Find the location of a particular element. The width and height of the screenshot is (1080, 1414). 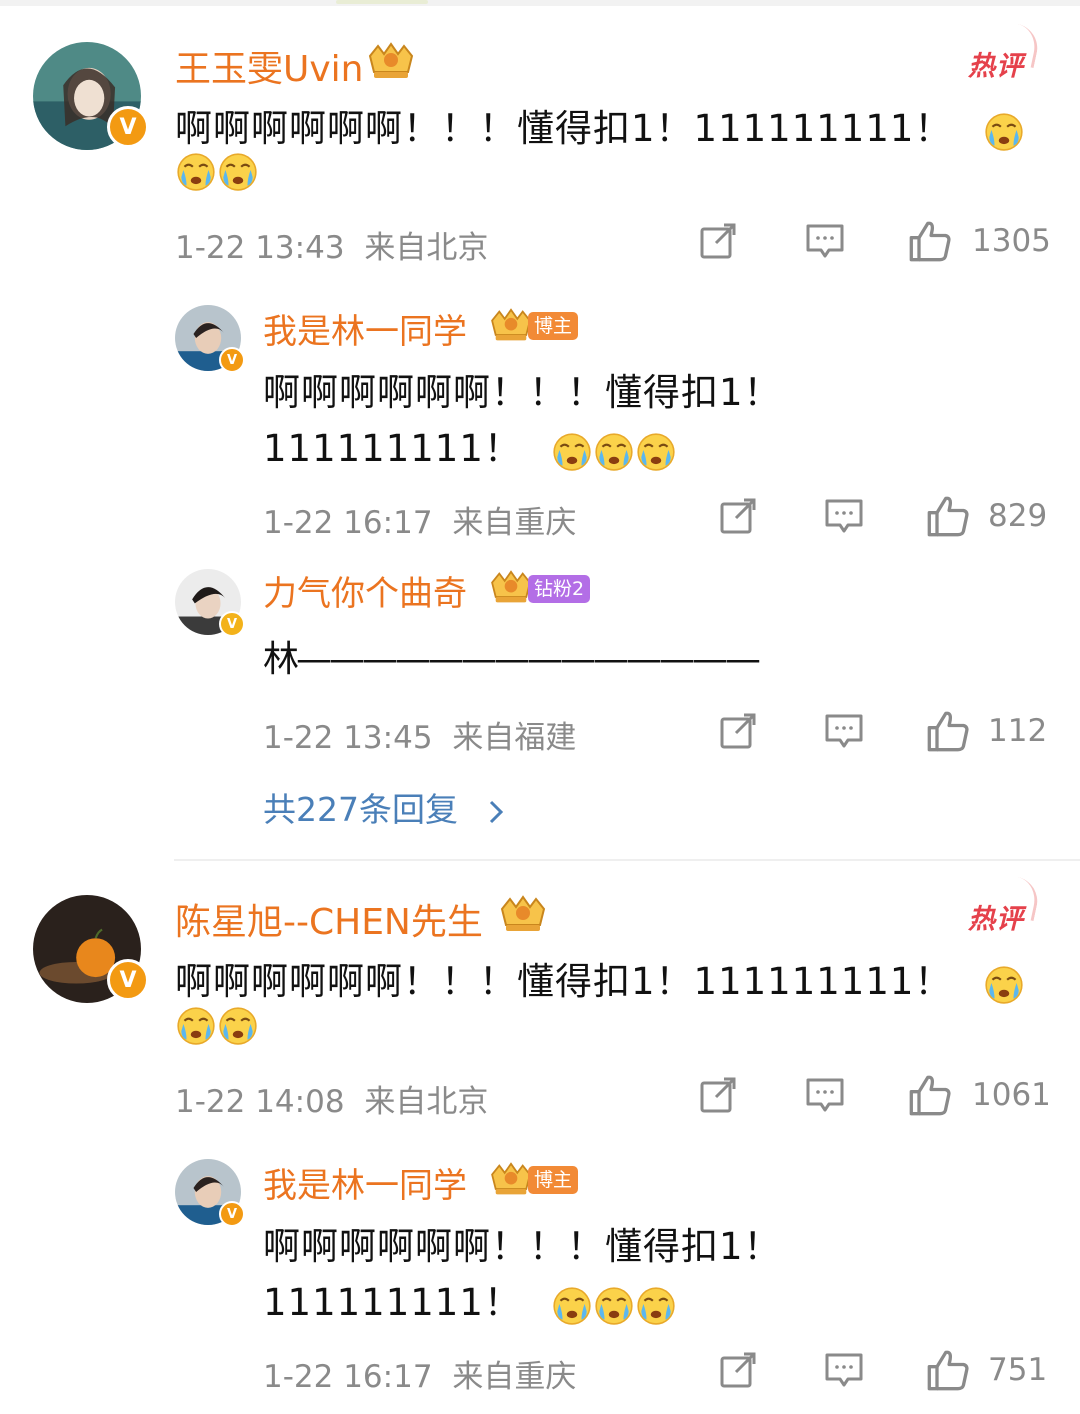

comment-location: 来自北京 is located at coordinates (426, 1102).